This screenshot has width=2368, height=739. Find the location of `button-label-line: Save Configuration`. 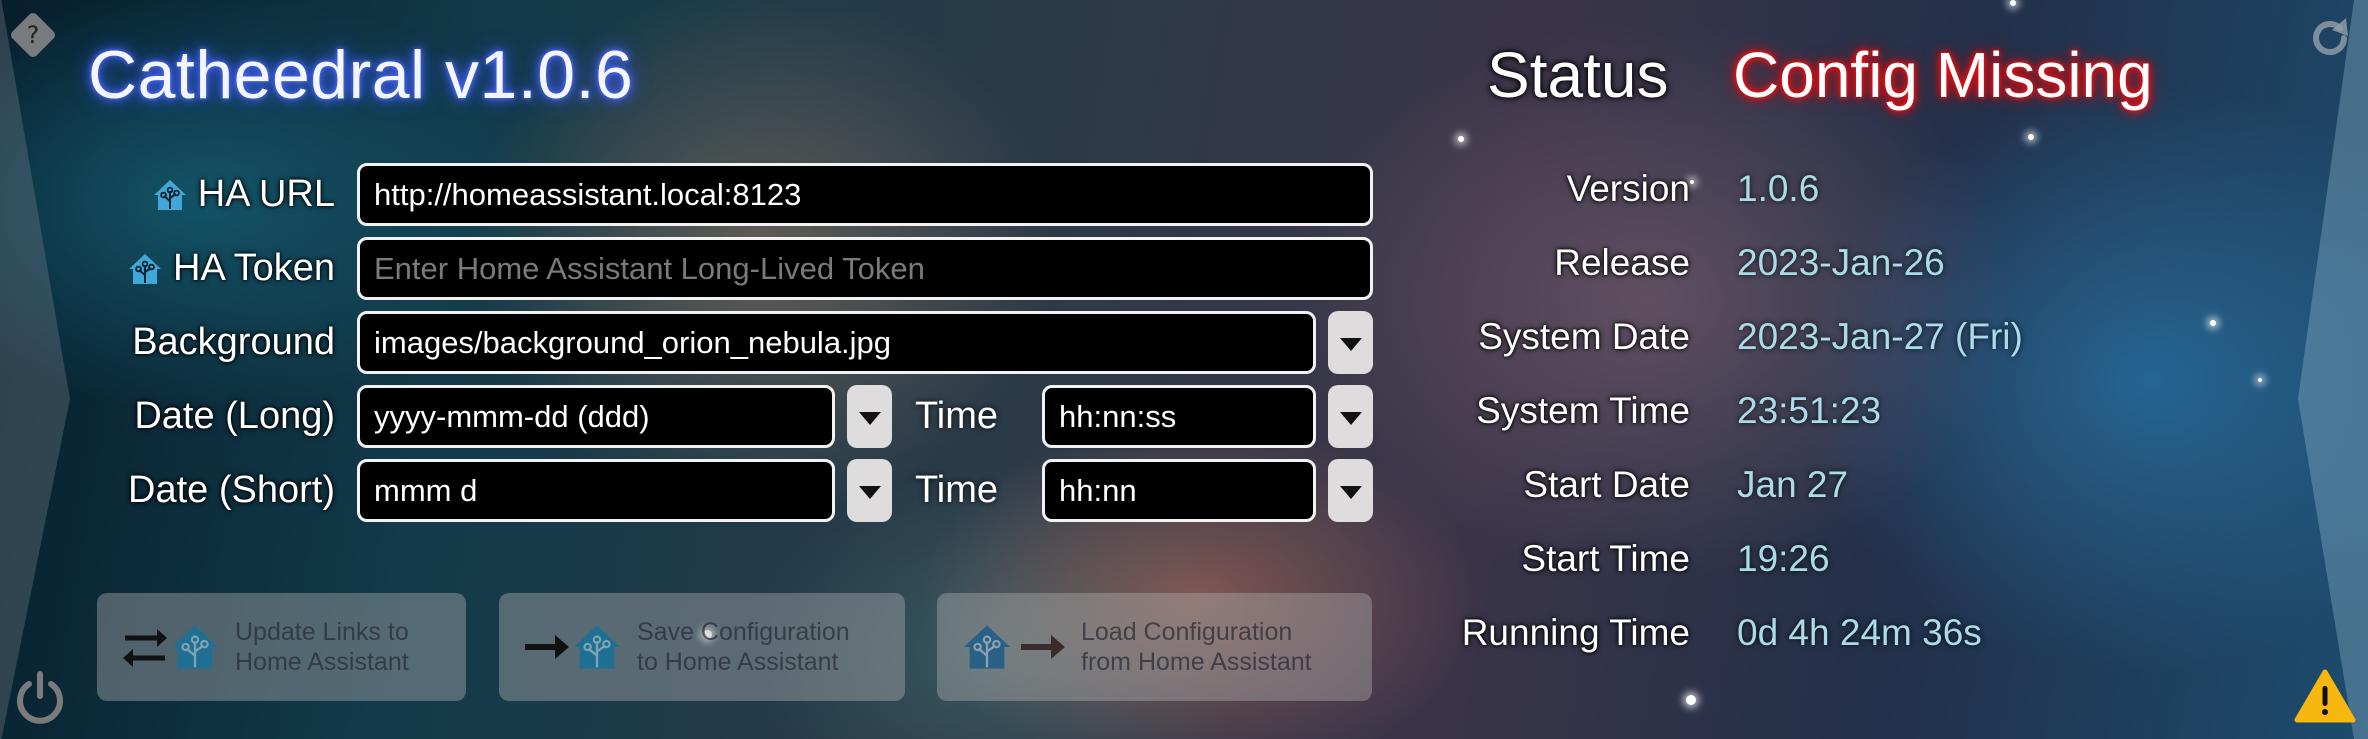

button-label-line: Save Configuration is located at coordinates (743, 632).